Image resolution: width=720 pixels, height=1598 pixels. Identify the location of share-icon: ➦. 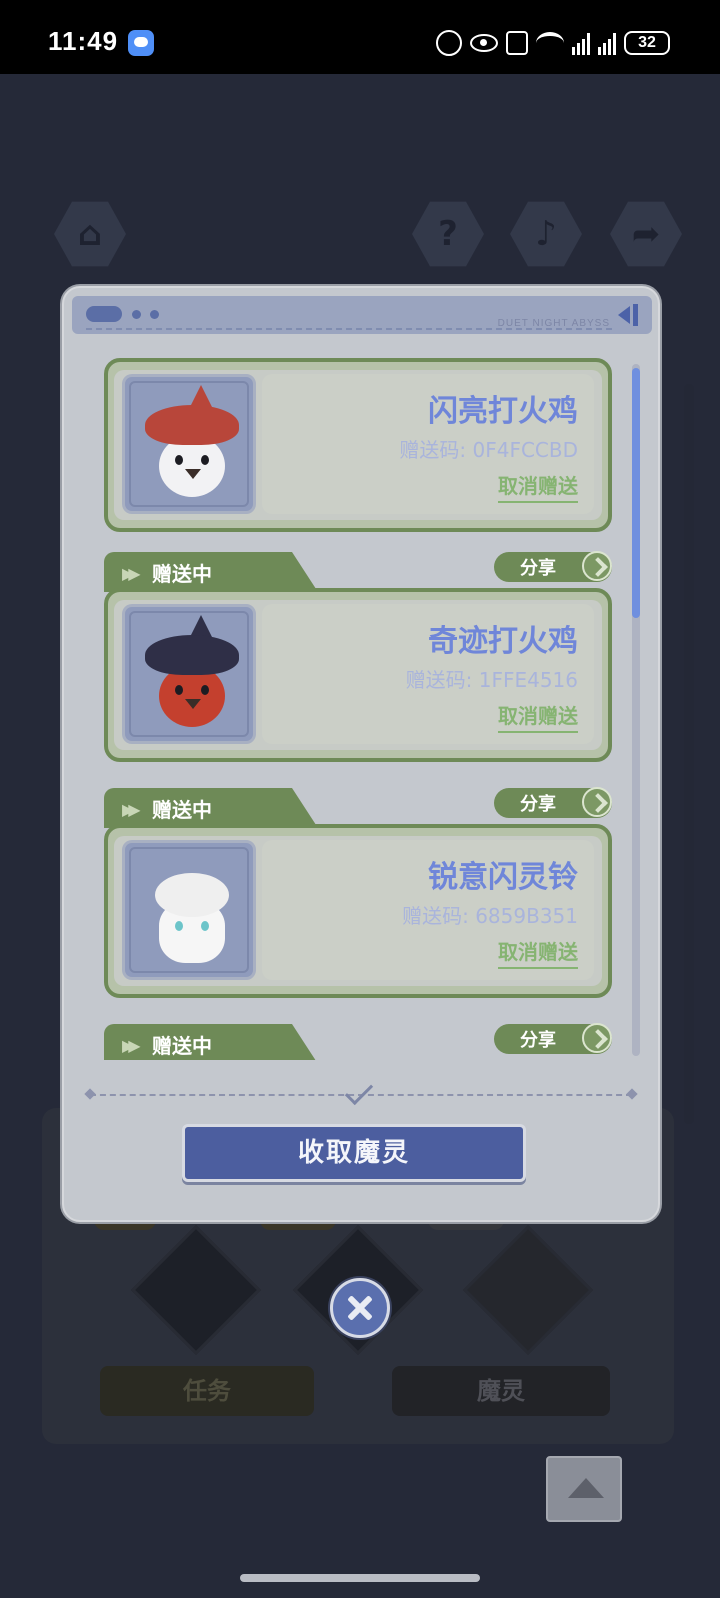
(646, 234).